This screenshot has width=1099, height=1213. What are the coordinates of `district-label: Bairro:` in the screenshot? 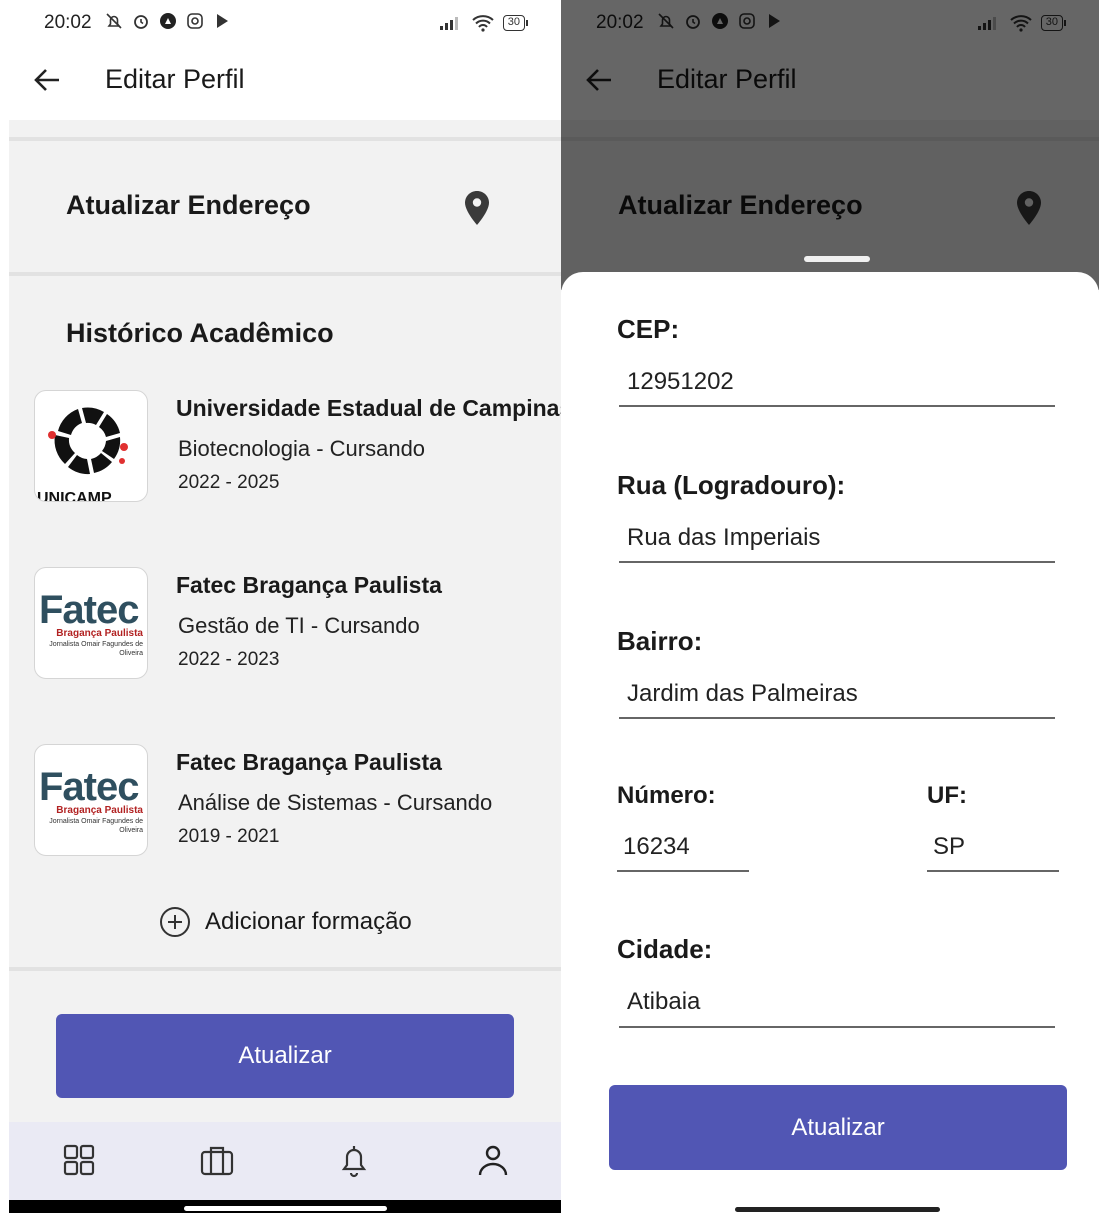 It's located at (660, 641).